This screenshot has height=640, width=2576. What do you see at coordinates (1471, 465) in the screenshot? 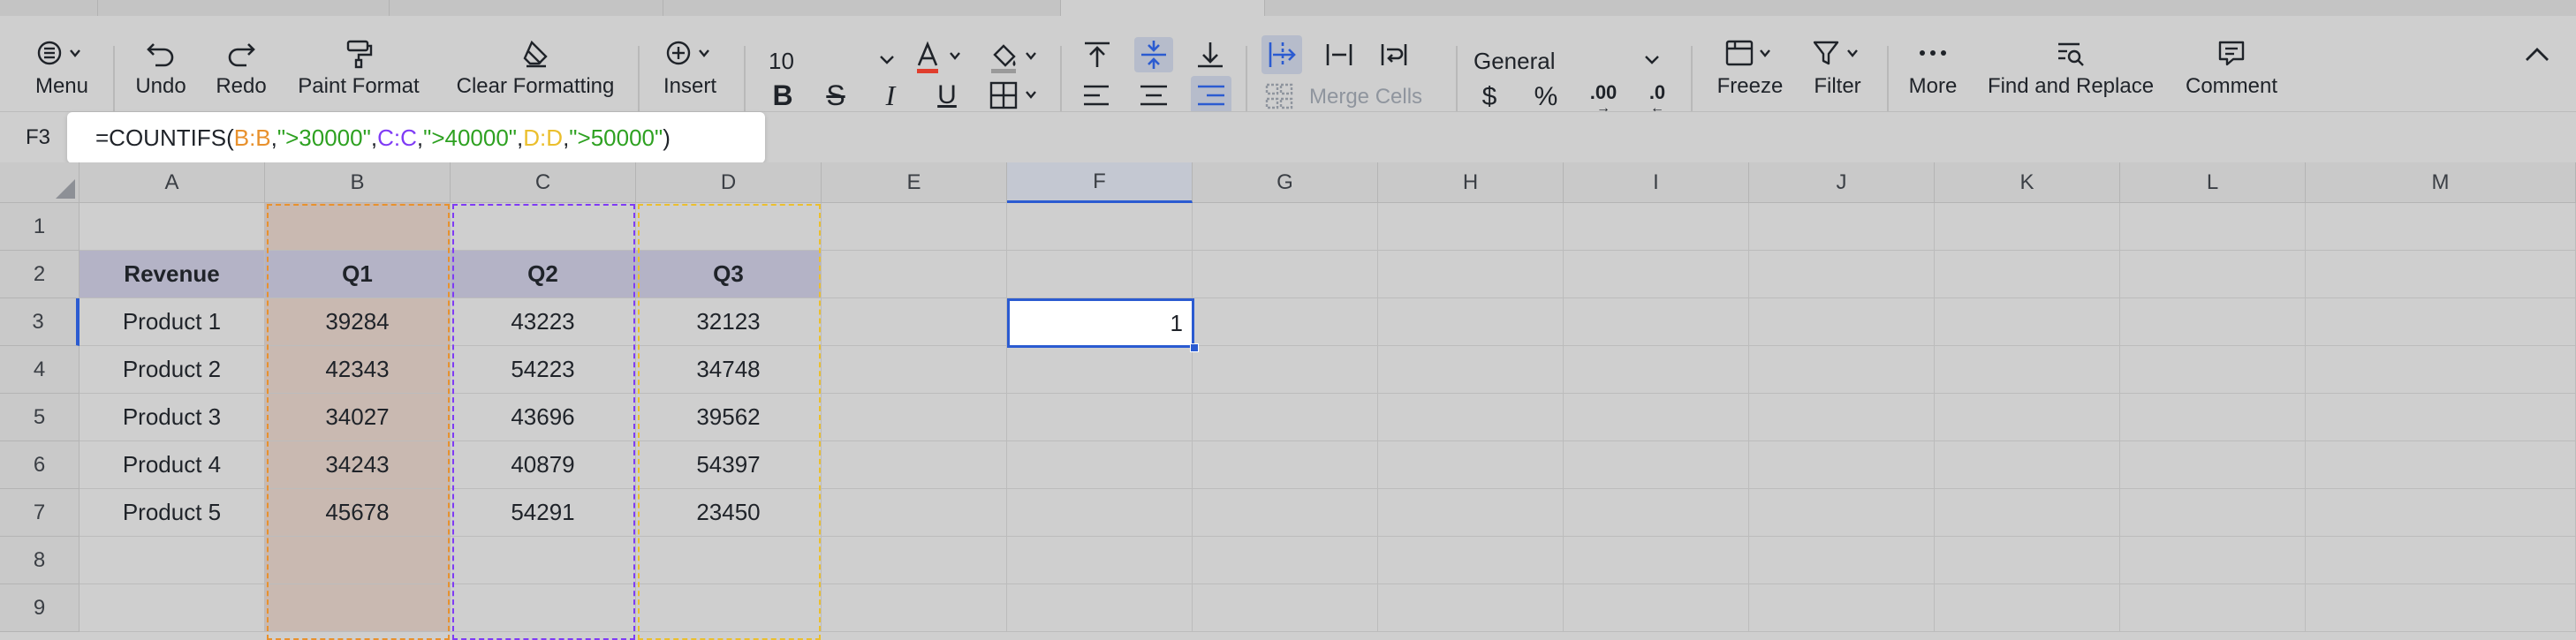
I see `cell-h6` at bounding box center [1471, 465].